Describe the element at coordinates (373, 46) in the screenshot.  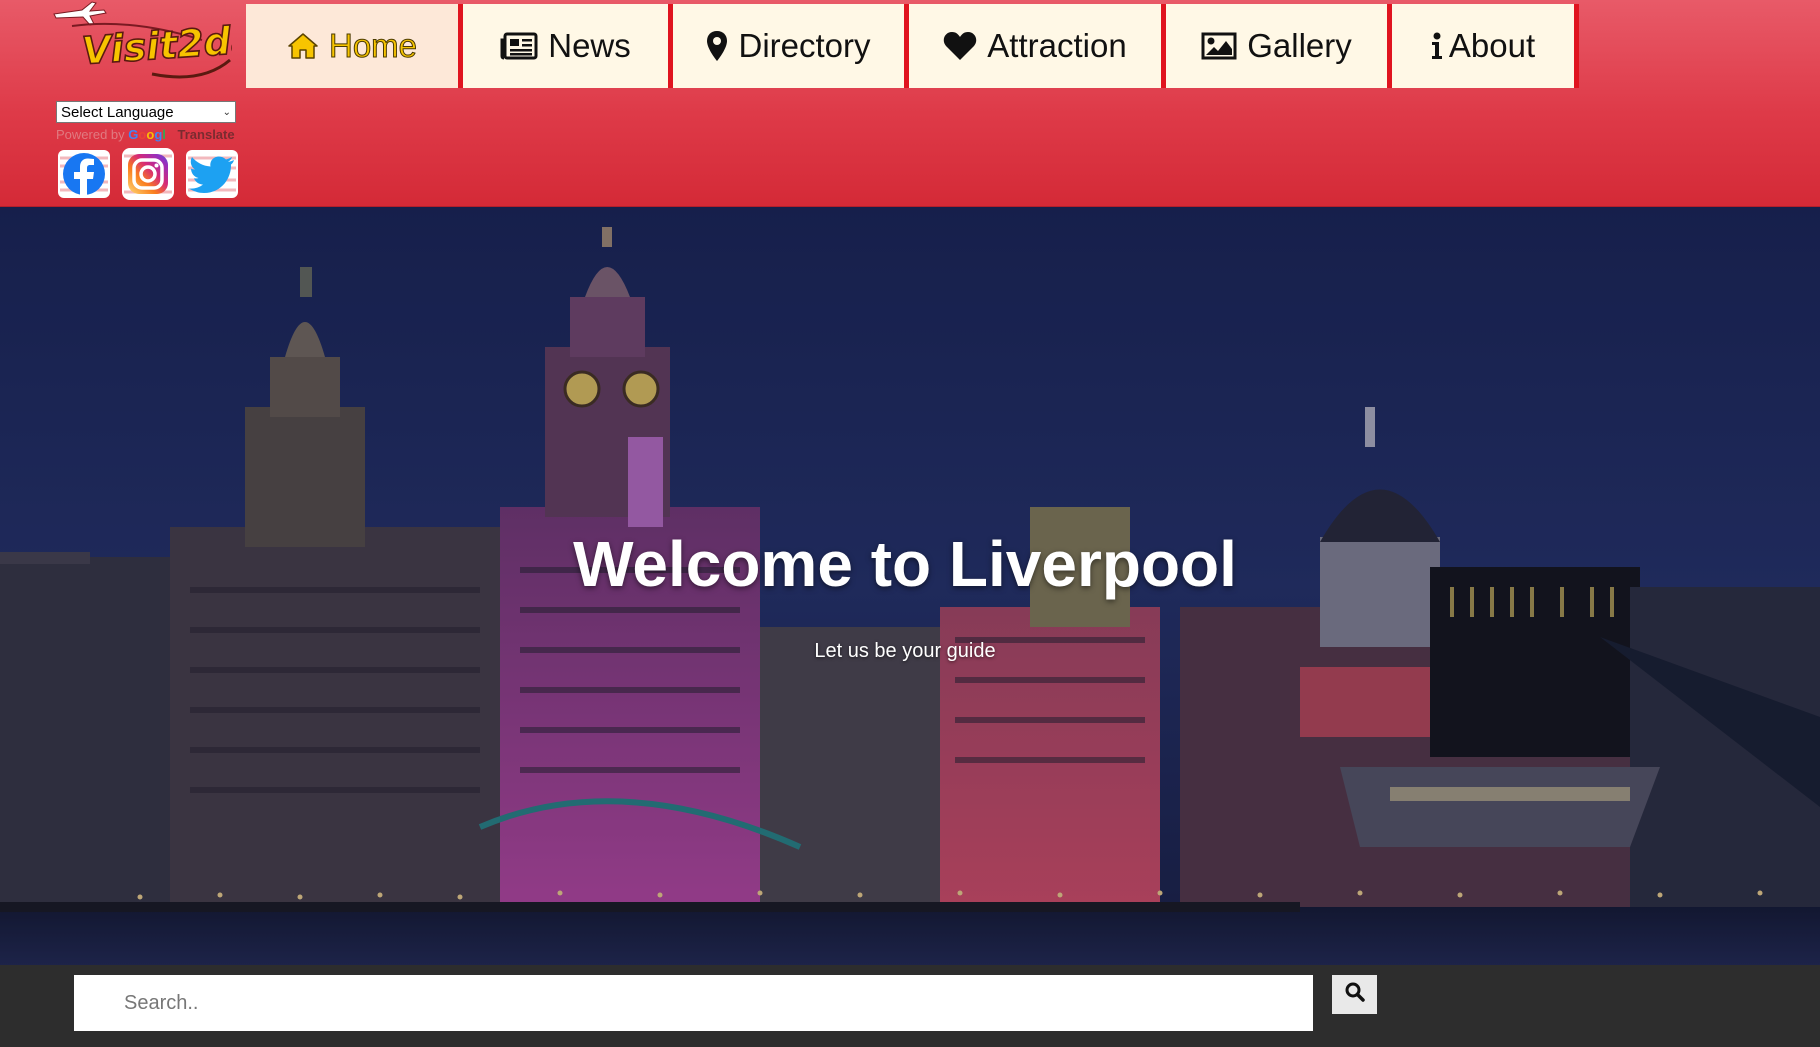
I see `nav-home-label: Home` at that location.